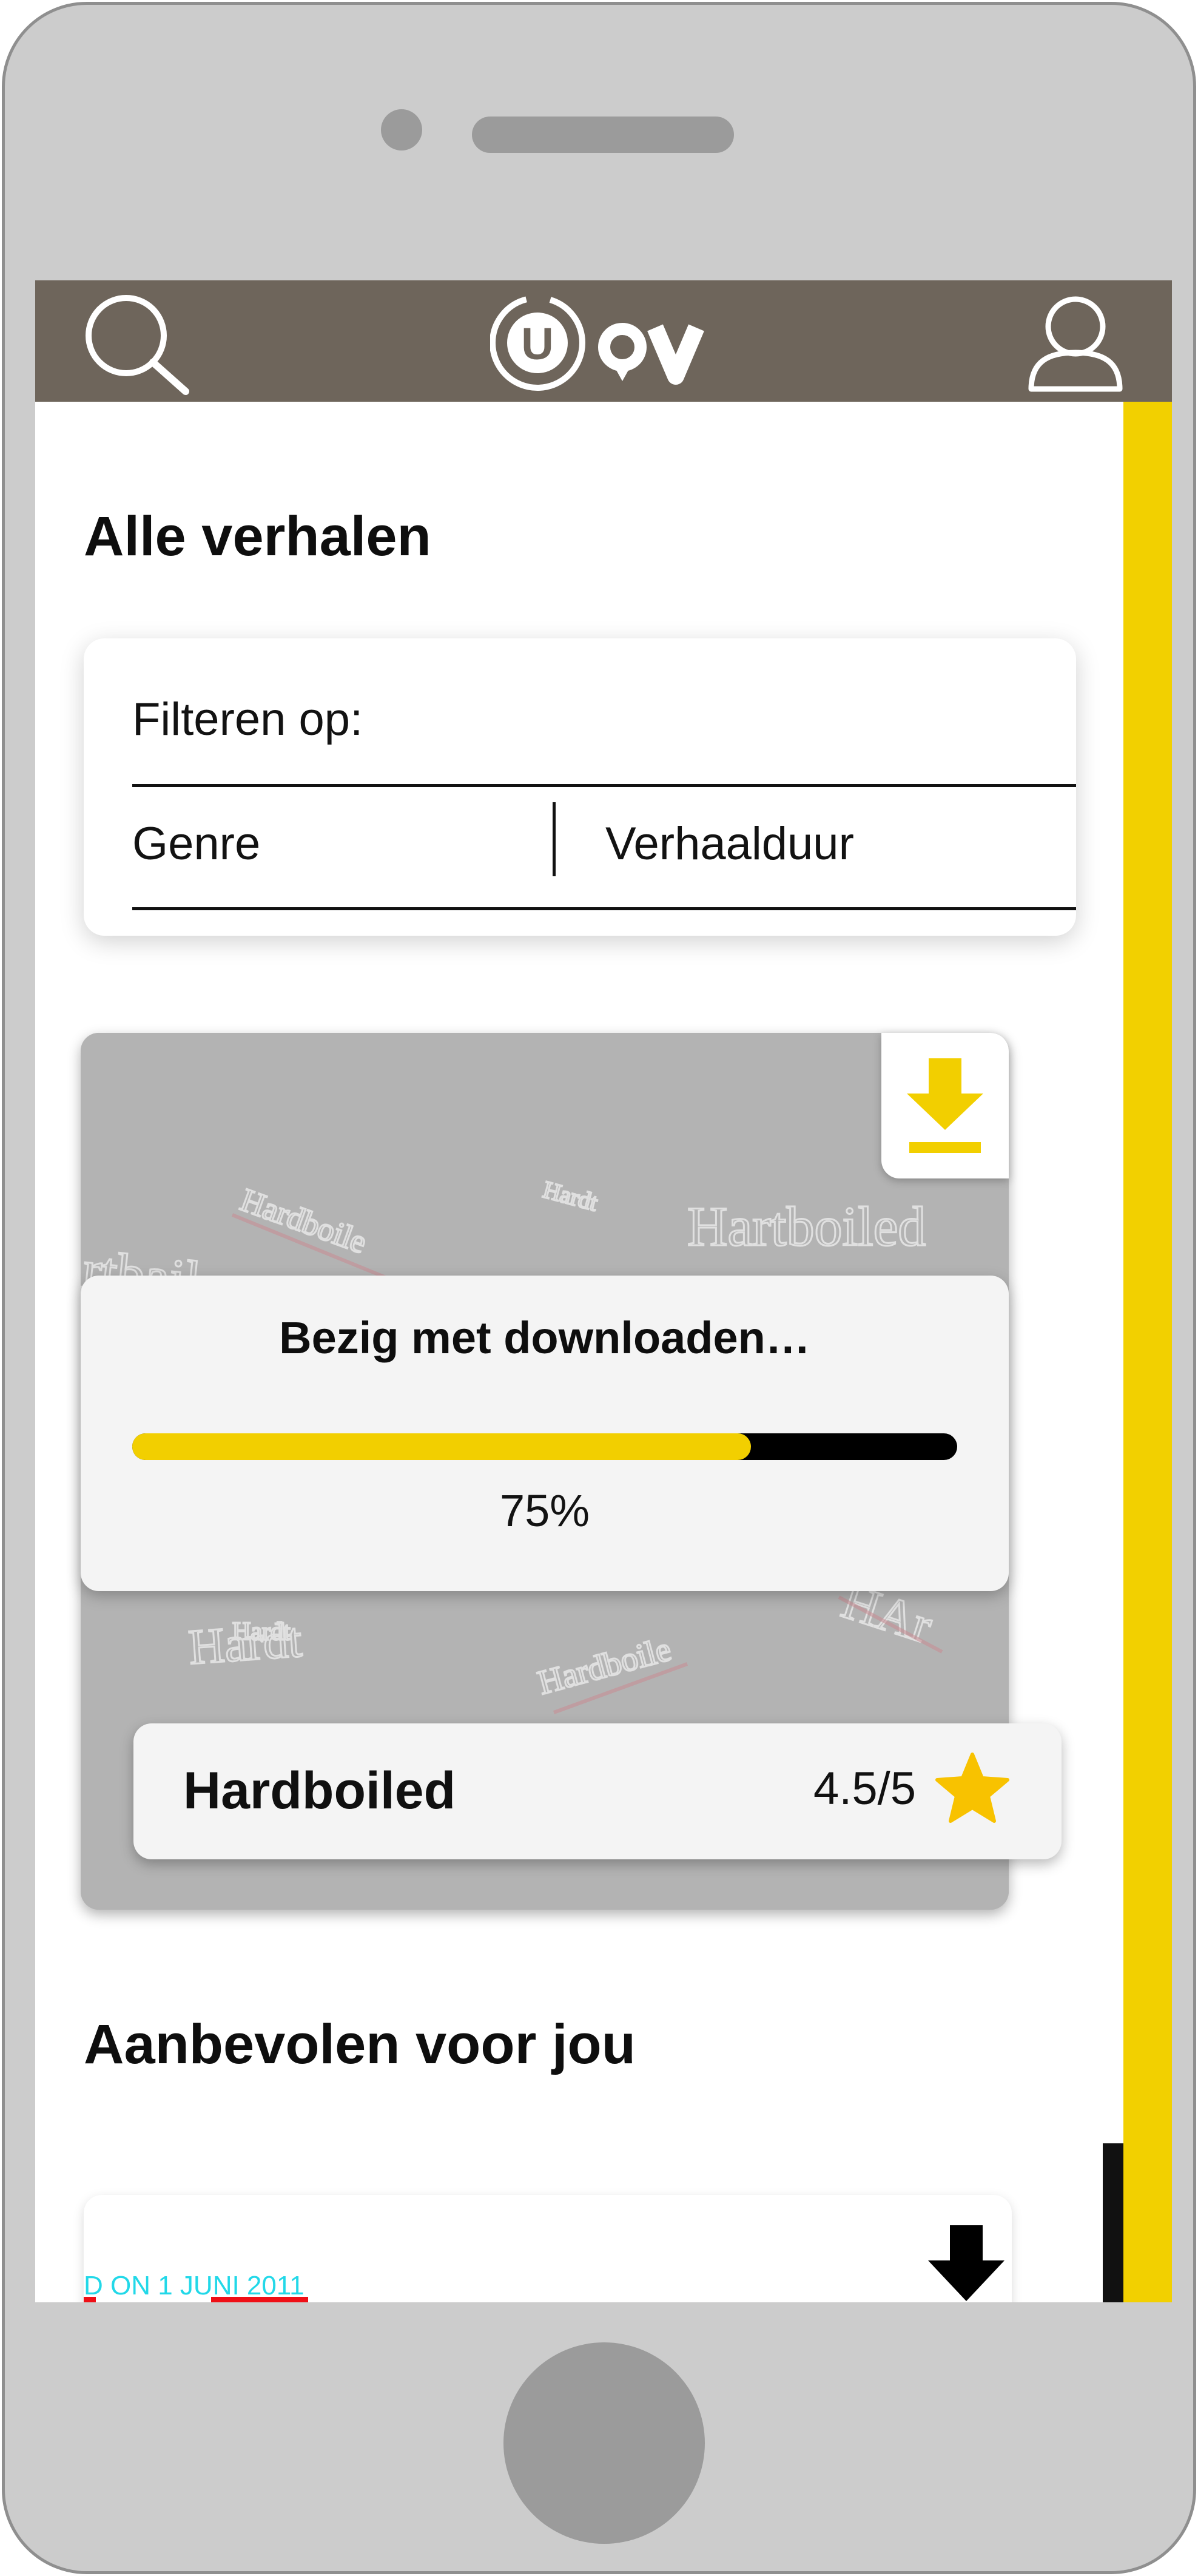 Image resolution: width=1198 pixels, height=2576 pixels. I want to click on filter-label: Filteren op:, so click(248, 719).